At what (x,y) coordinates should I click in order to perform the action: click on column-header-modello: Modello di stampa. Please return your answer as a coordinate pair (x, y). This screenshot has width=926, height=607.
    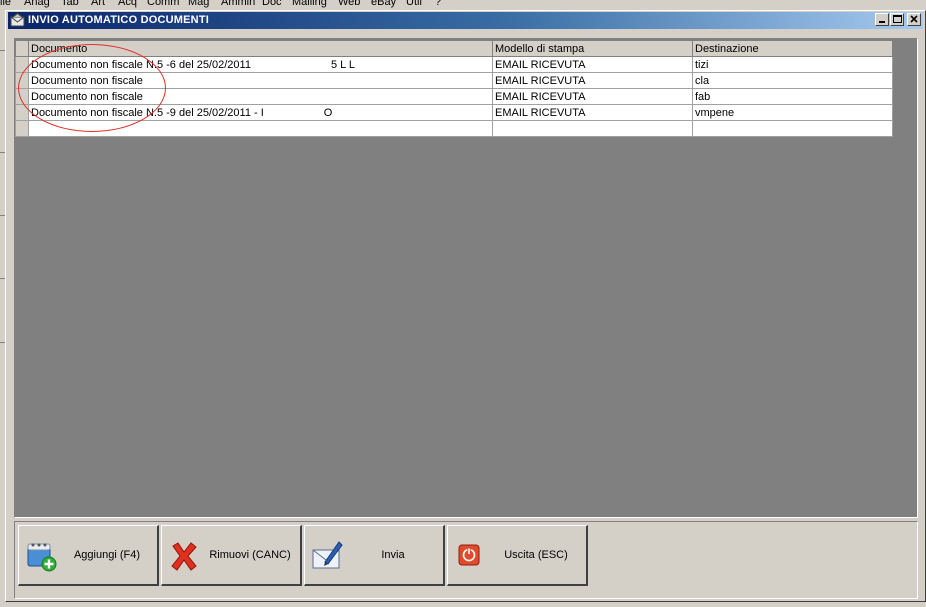
    Looking at the image, I should click on (592, 48).